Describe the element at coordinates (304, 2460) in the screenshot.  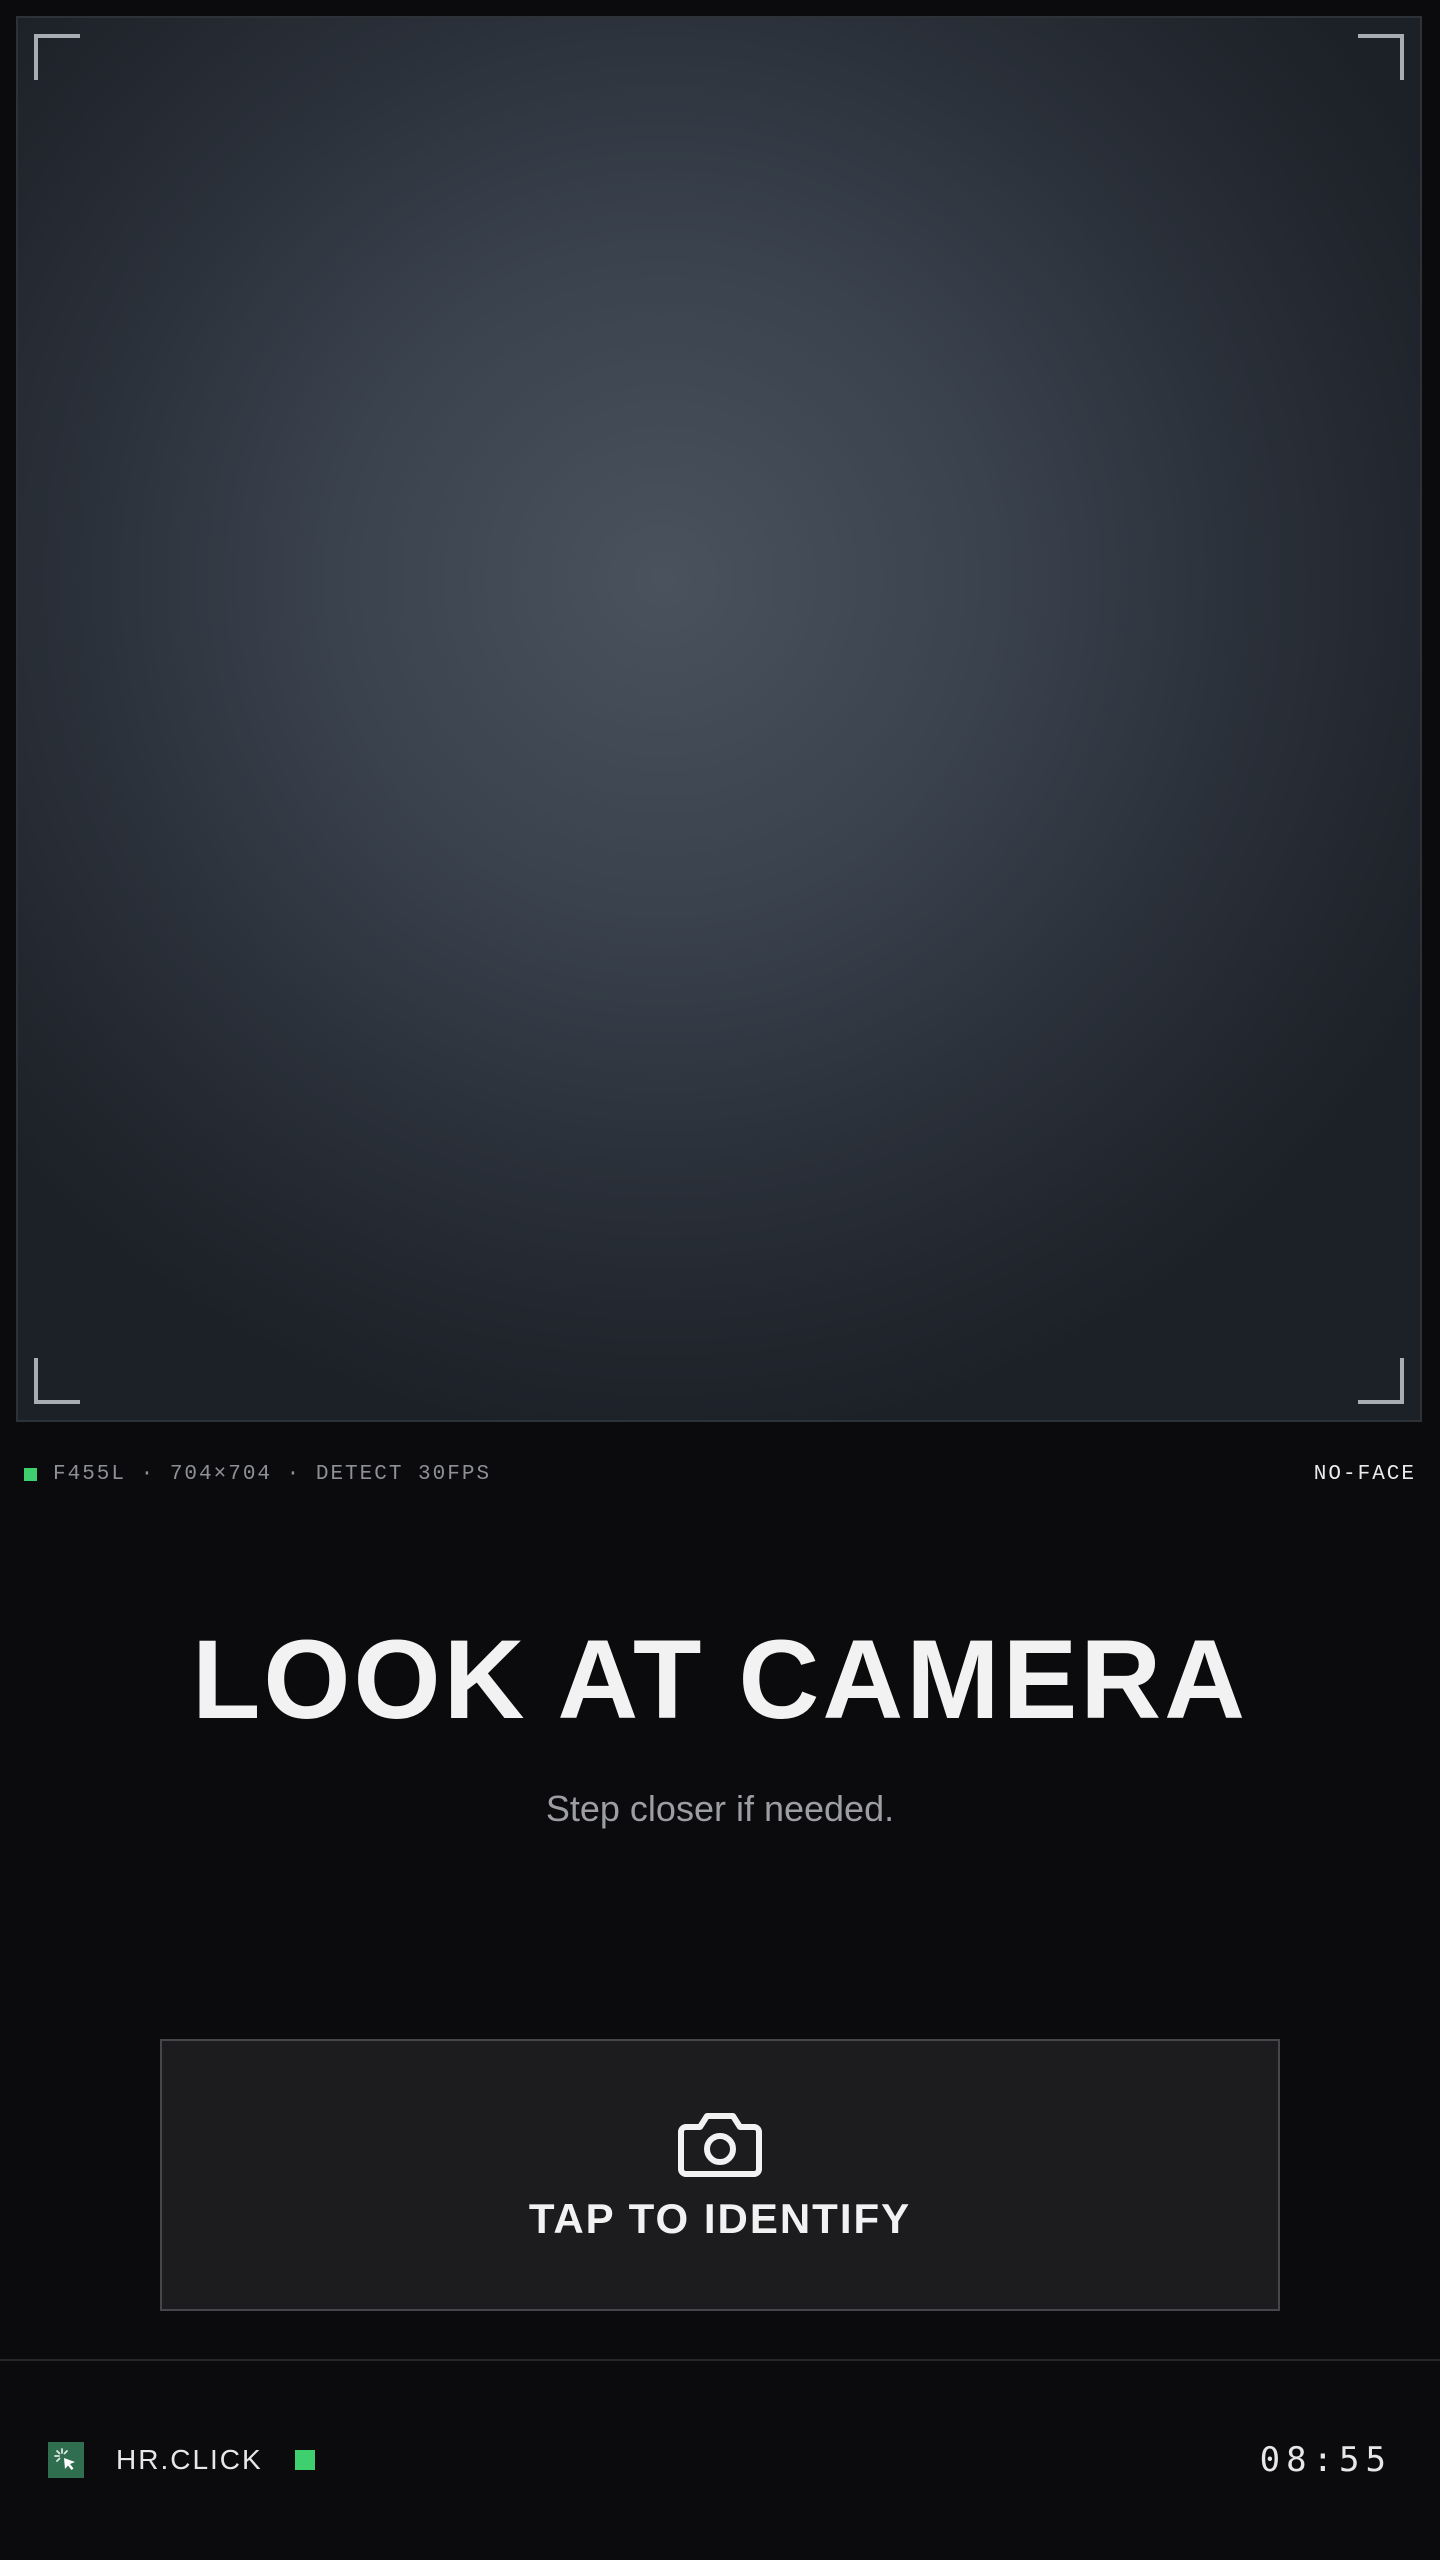
I see `connection-indicator` at that location.